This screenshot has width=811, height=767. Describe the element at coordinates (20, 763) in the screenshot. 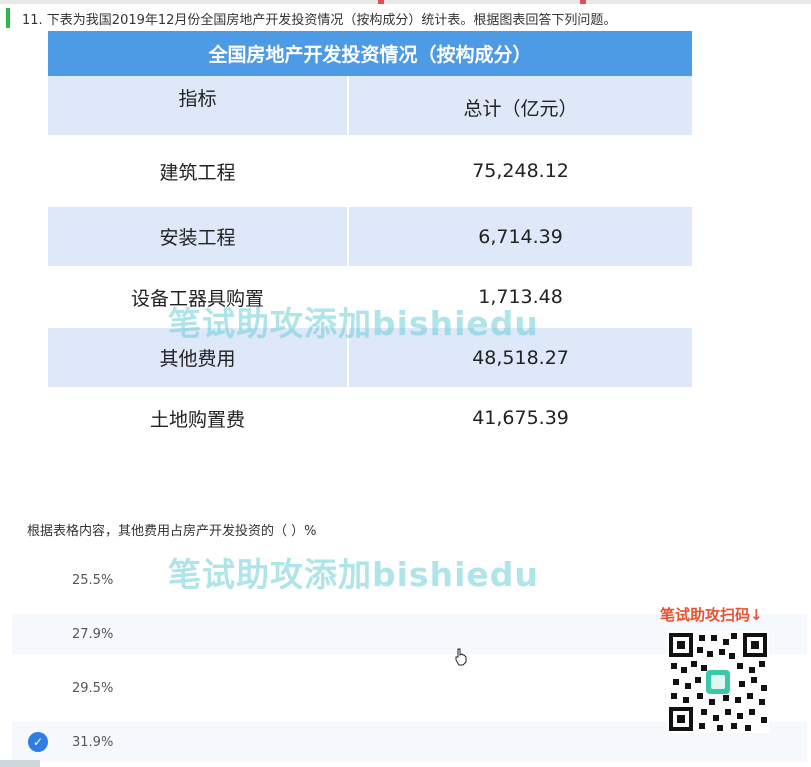

I see `bottom-corner-widget` at that location.